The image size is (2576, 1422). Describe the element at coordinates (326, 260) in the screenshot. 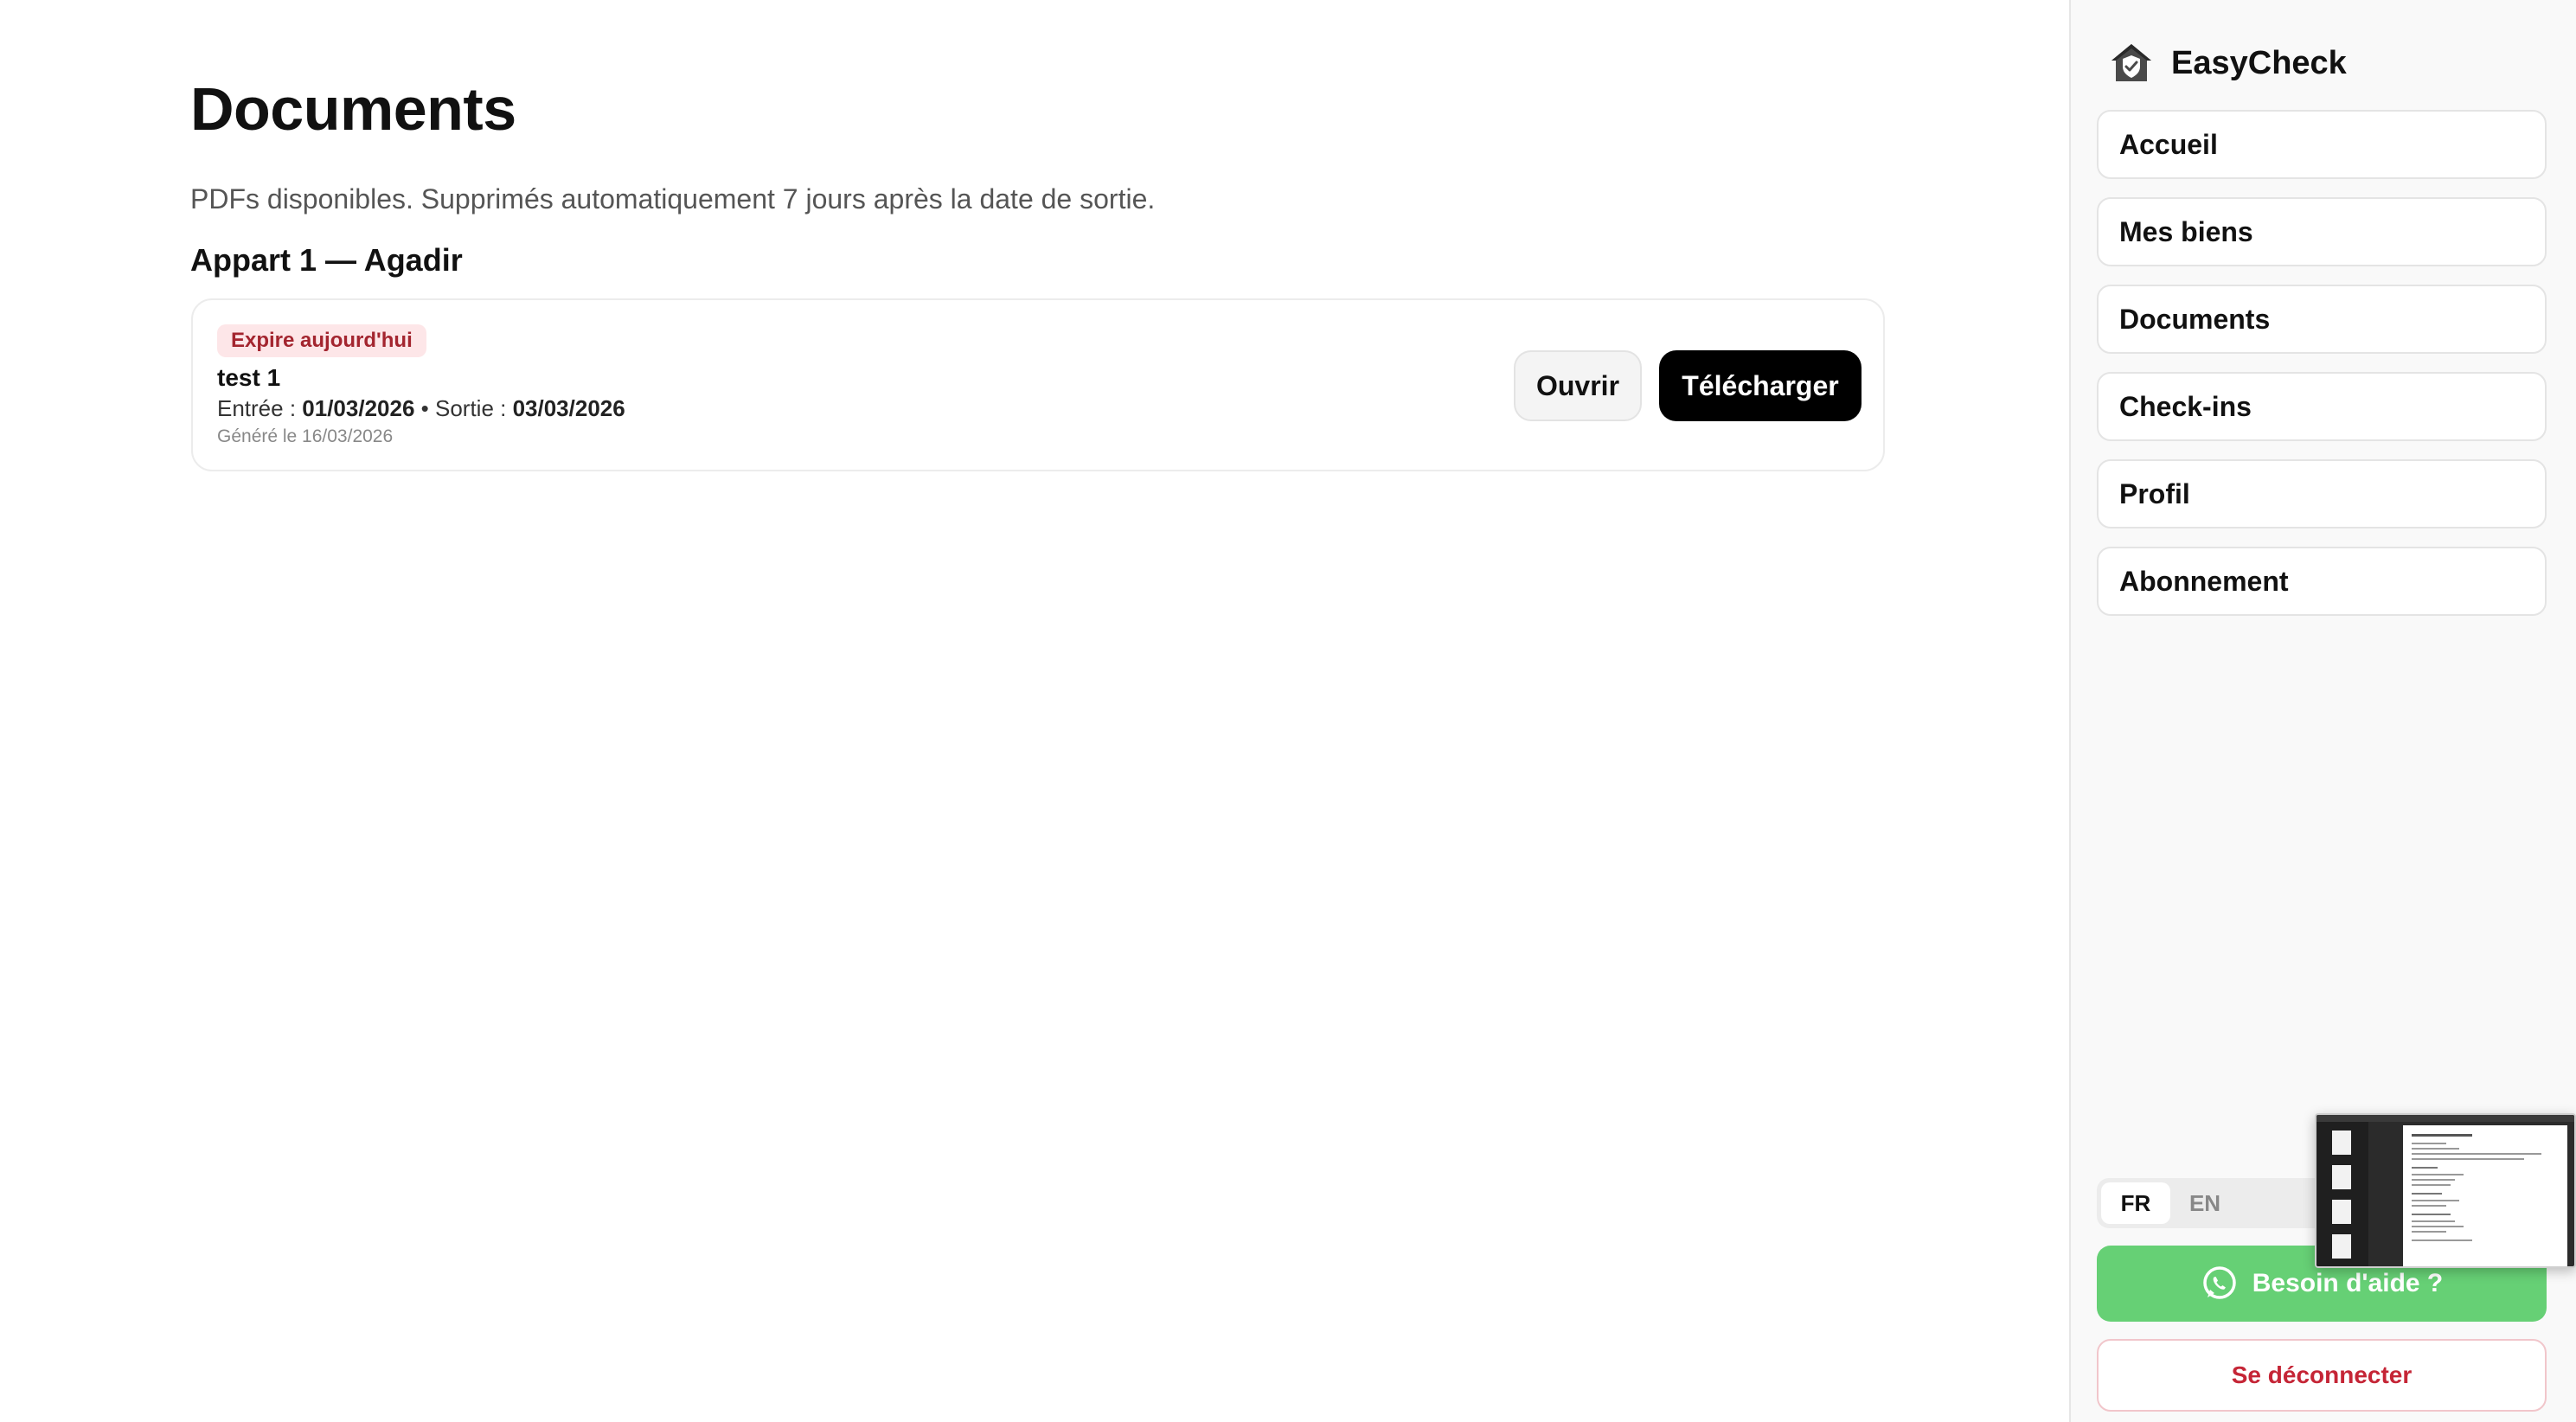

I see `property-section-title: Appart 1 — Agadir` at that location.